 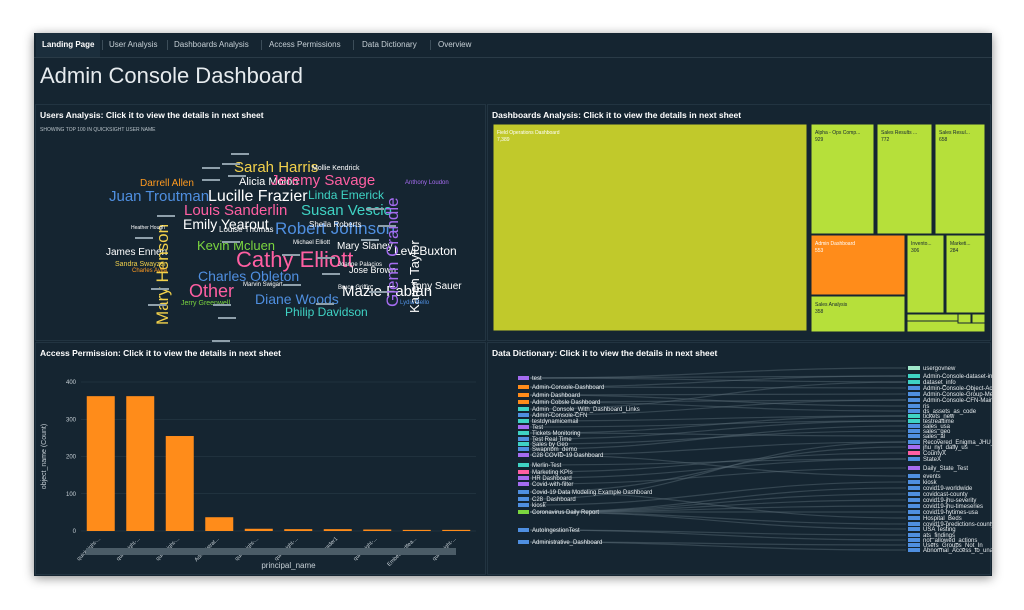 What do you see at coordinates (326, 312) in the screenshot?
I see `word-cloud-word: Philip Davidson` at bounding box center [326, 312].